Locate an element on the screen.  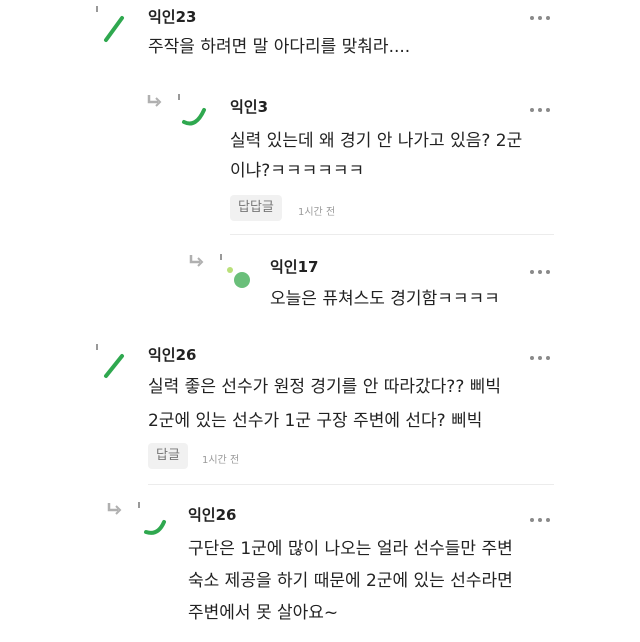
reply-button: 답답글 is located at coordinates (256, 208).